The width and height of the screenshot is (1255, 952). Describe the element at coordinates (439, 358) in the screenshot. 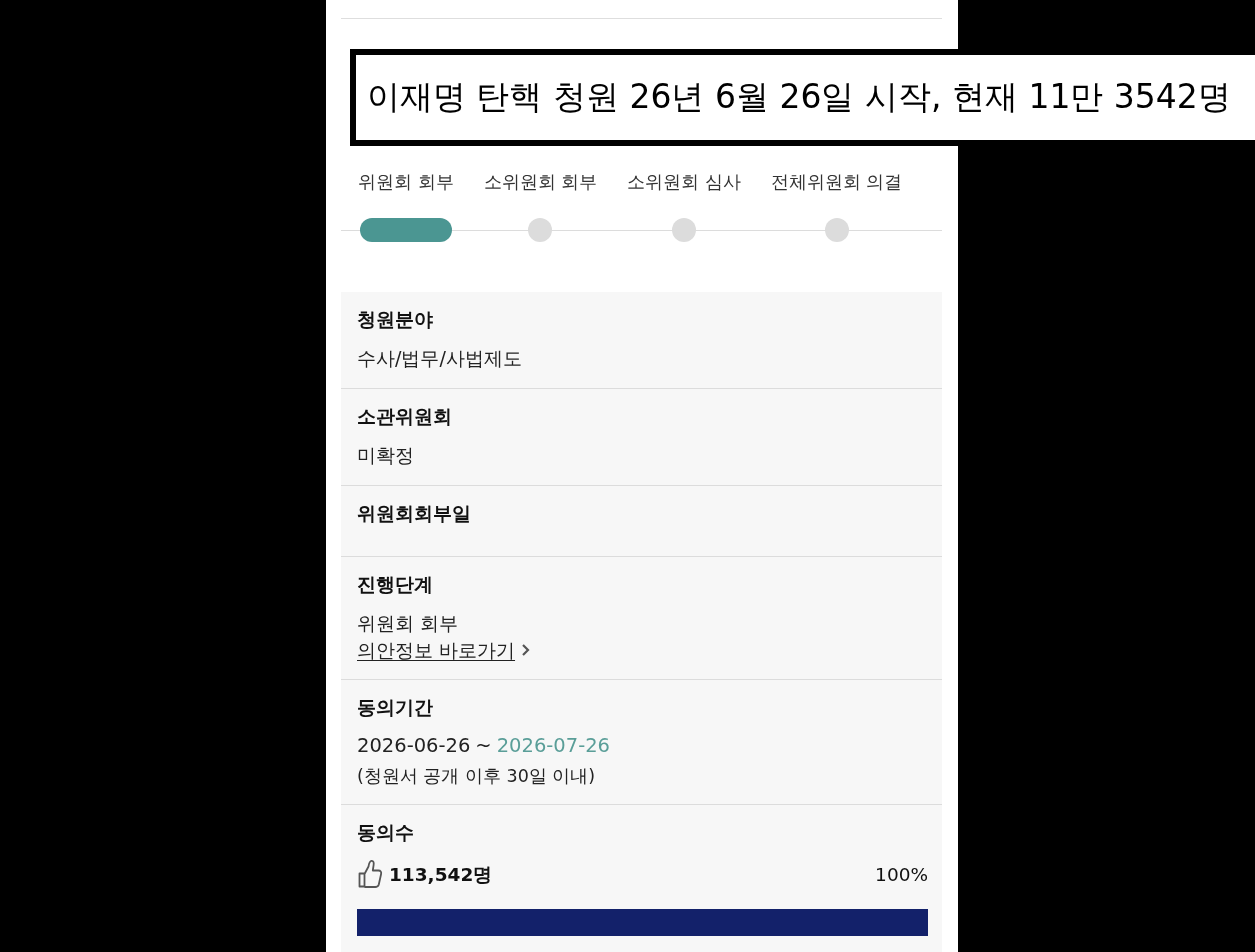

I see `field-value: 수사/법무/사법제도` at that location.